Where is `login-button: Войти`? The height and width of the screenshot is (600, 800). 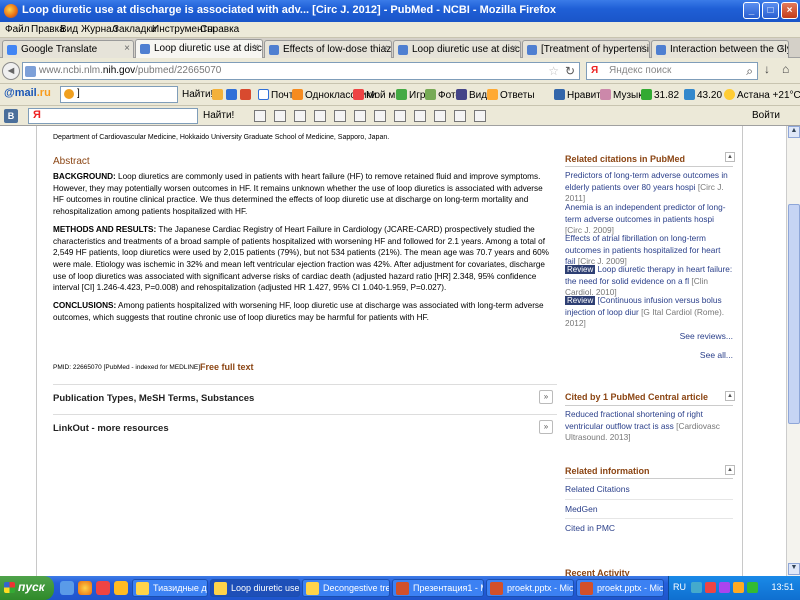
login-button: Войти is located at coordinates (766, 115).